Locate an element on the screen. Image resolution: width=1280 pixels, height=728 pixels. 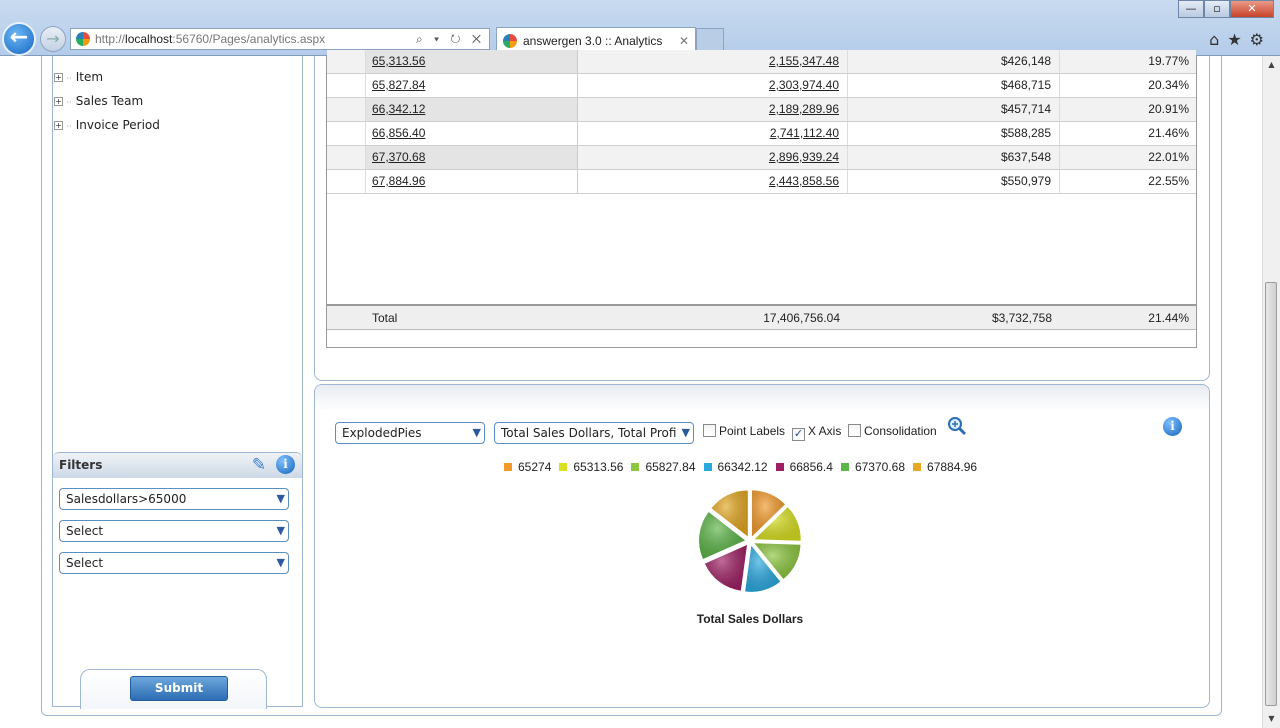
filter-select-3: Select ▼ is located at coordinates (174, 563).